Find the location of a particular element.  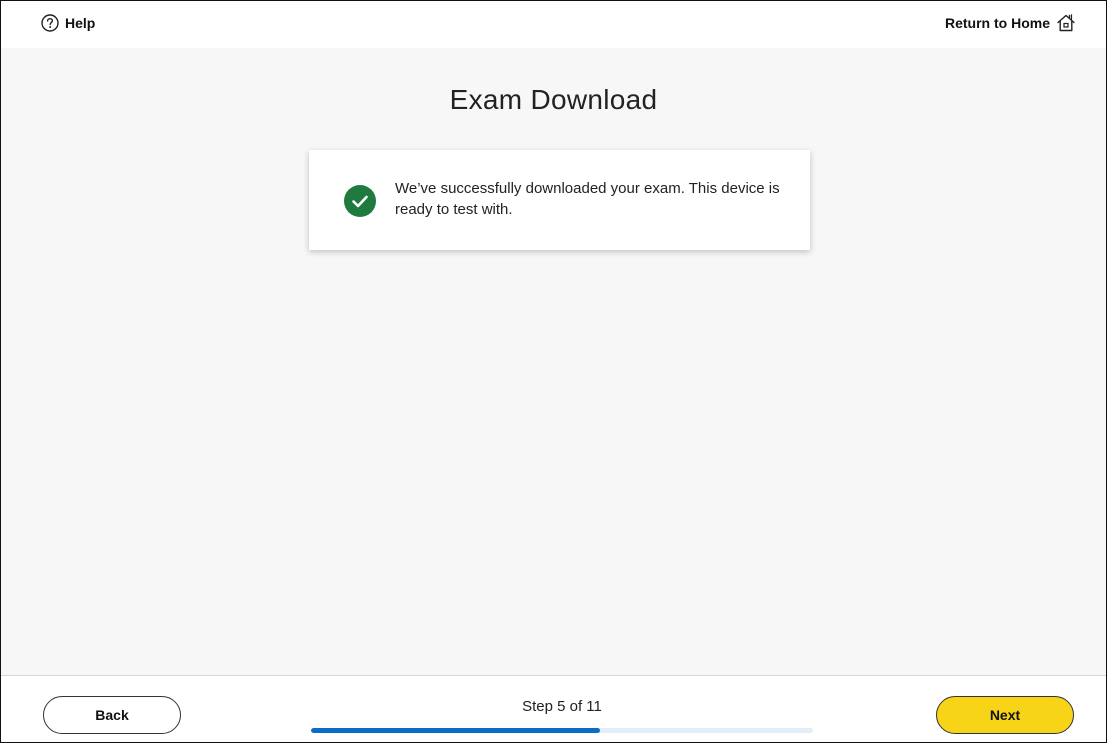

progress-bar is located at coordinates (562, 730).